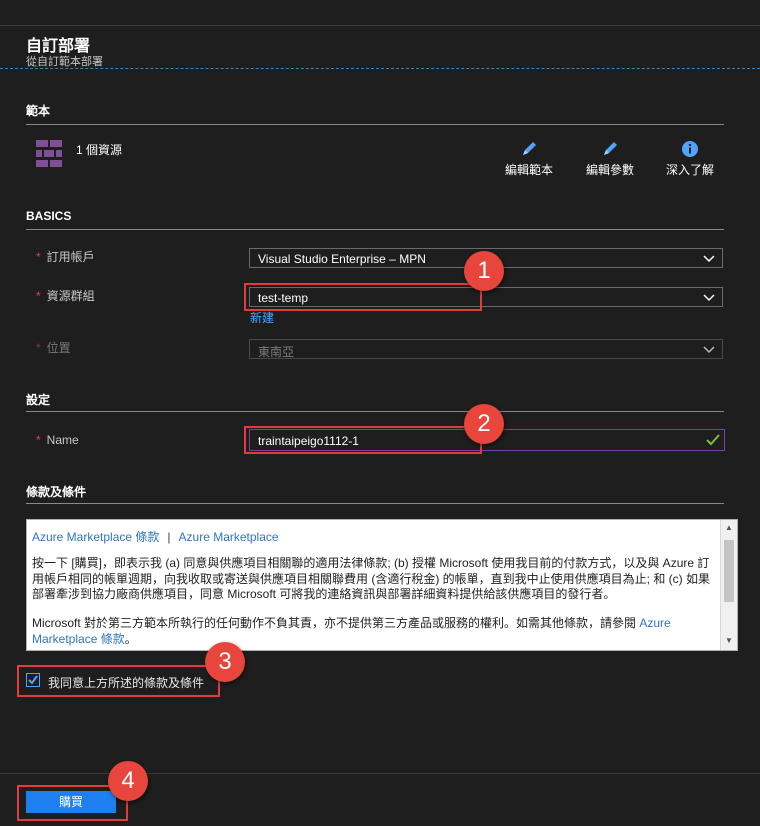 The image size is (760, 826). I want to click on callout-badge-1: 1, so click(484, 271).